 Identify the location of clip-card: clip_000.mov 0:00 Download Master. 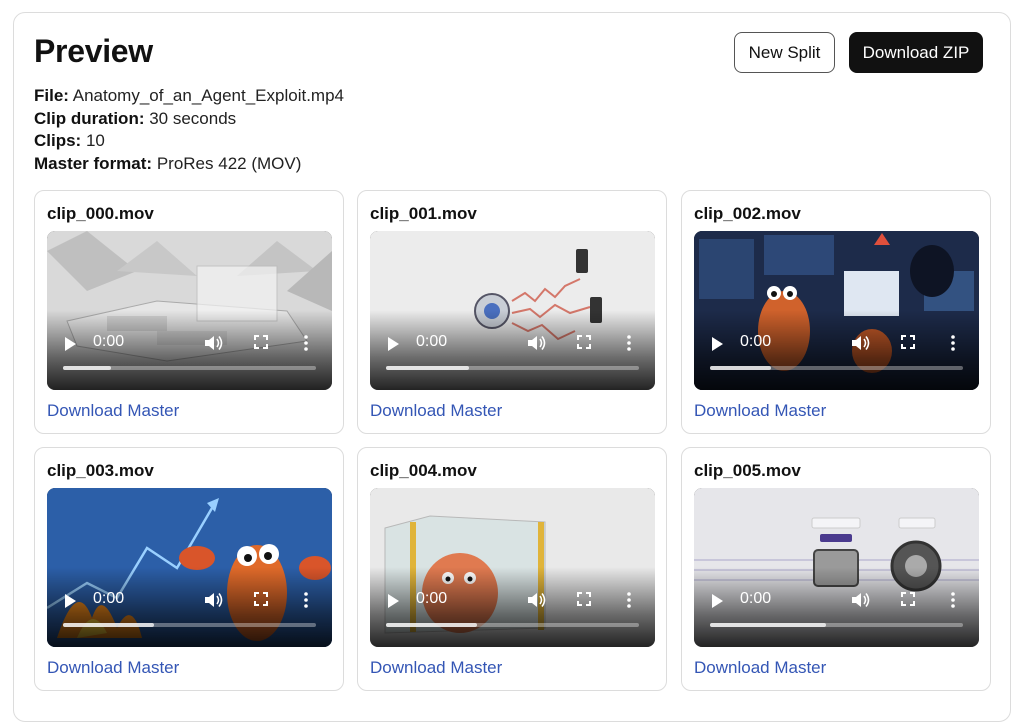
(189, 312).